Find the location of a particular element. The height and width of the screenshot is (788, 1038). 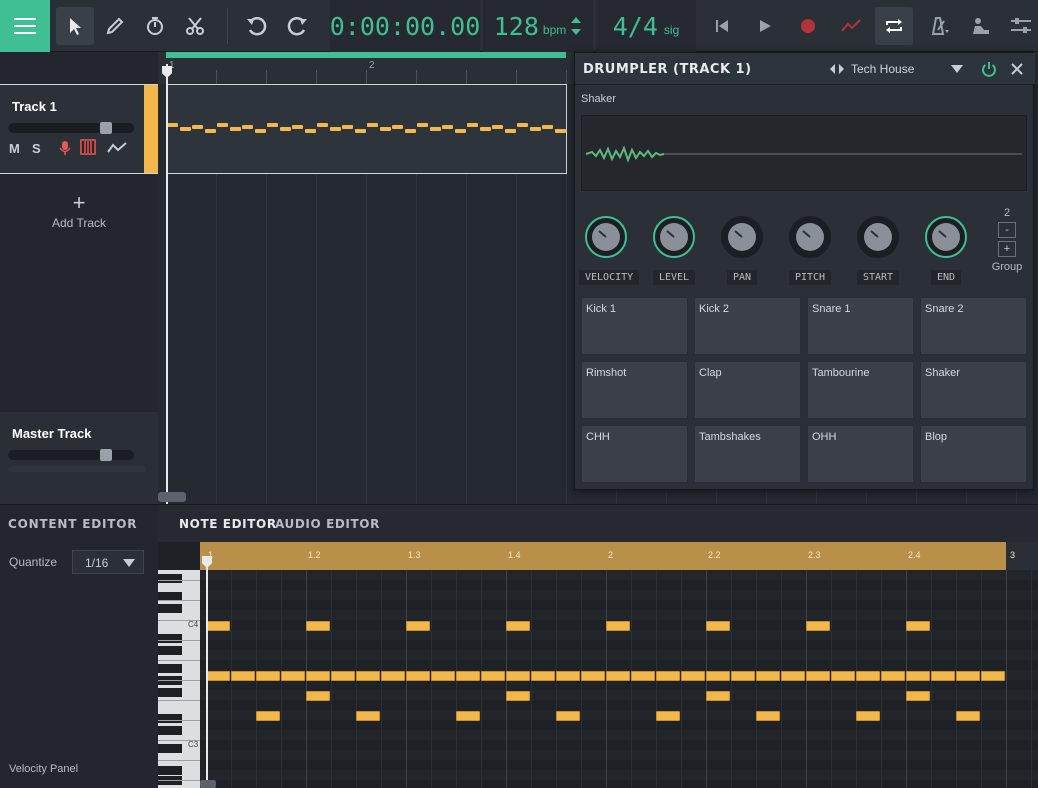

hamburger-menu-button is located at coordinates (25, 26).